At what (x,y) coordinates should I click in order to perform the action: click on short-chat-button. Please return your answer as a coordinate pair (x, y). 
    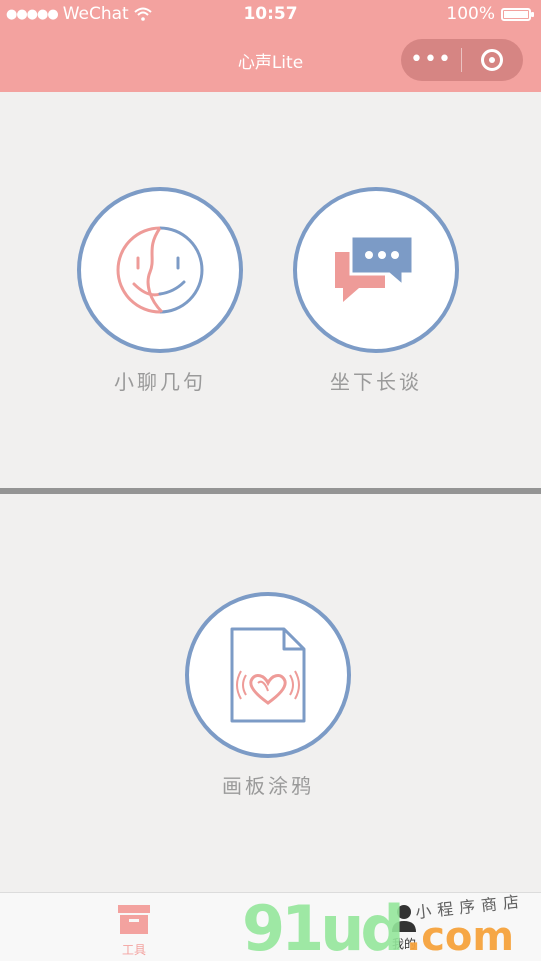
    Looking at the image, I should click on (160, 270).